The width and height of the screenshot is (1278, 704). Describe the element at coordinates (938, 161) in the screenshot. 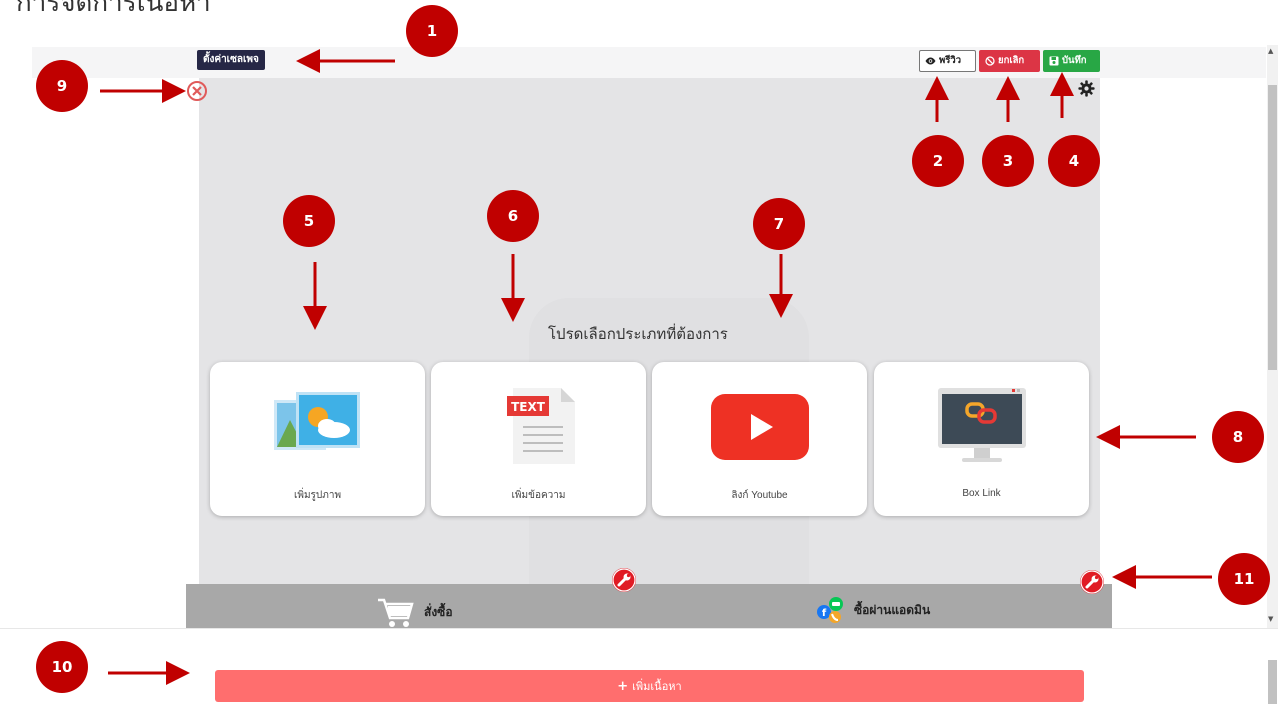

I see `marker-2: 2` at that location.